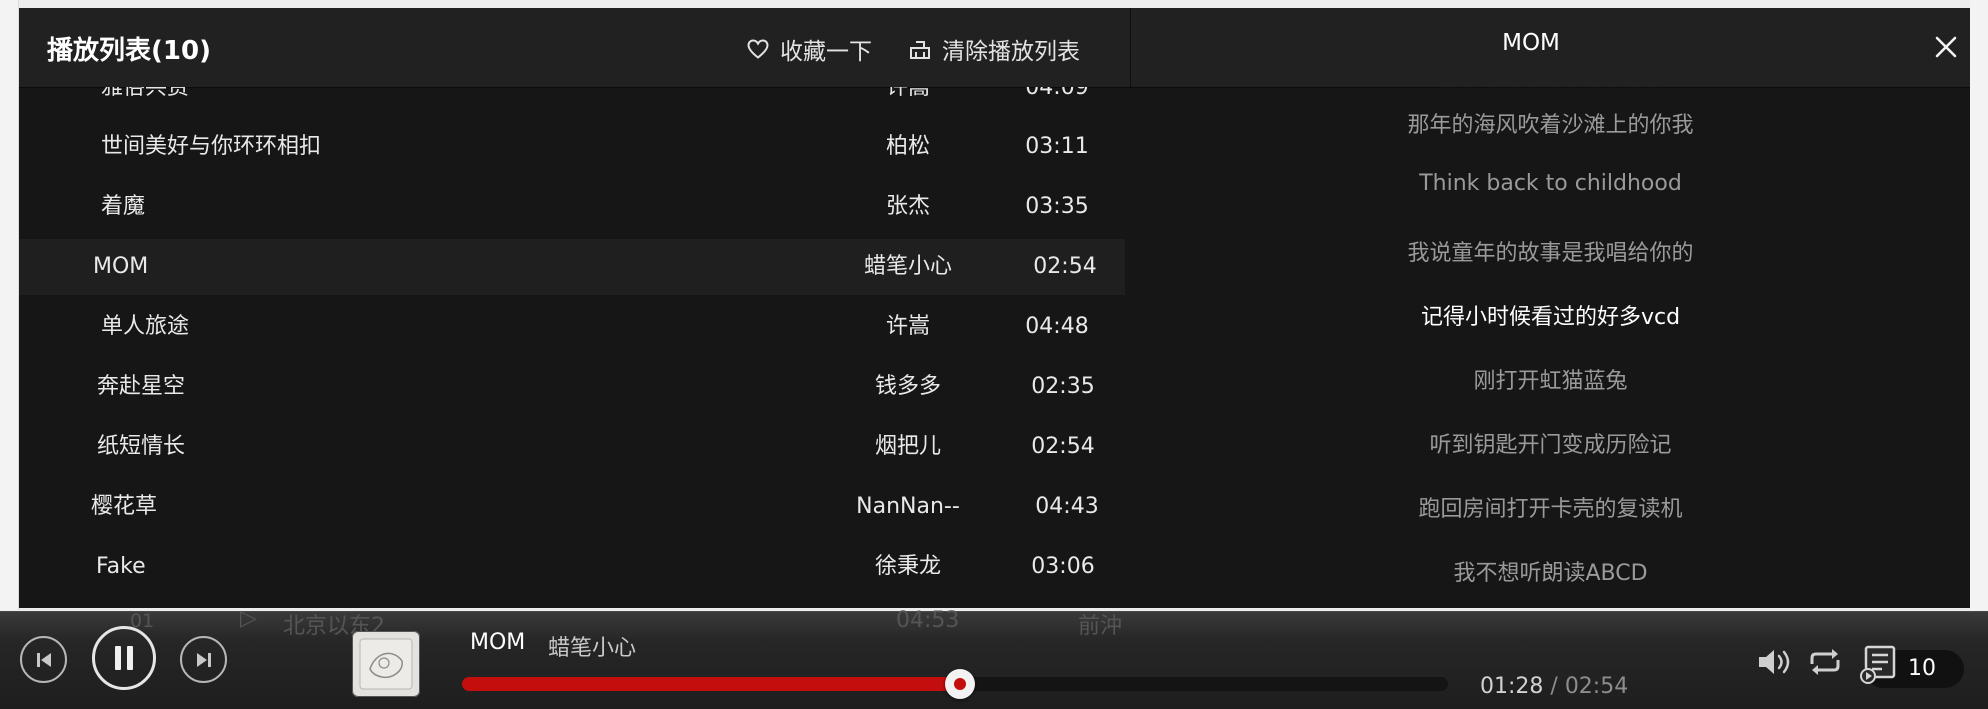  I want to click on song-row: 单人旅途 许嵩 04:48, so click(572, 327).